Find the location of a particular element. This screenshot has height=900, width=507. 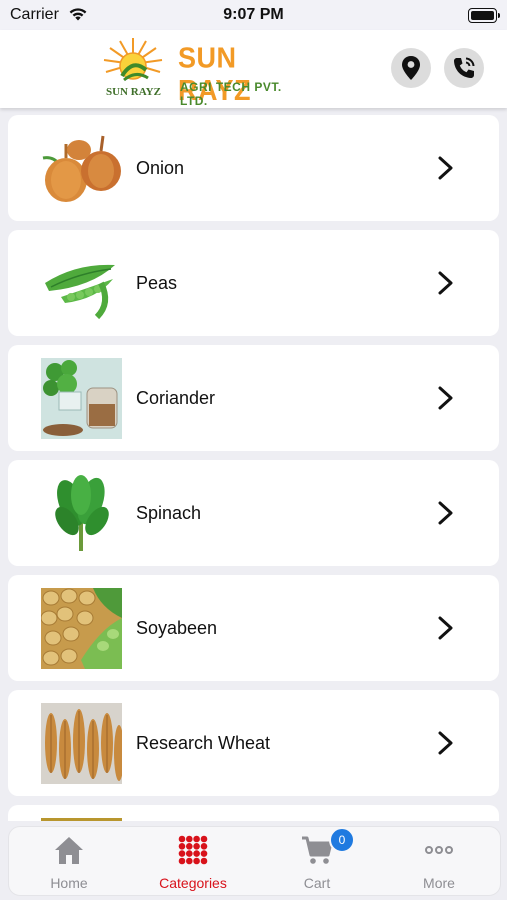

call-button is located at coordinates (464, 68).